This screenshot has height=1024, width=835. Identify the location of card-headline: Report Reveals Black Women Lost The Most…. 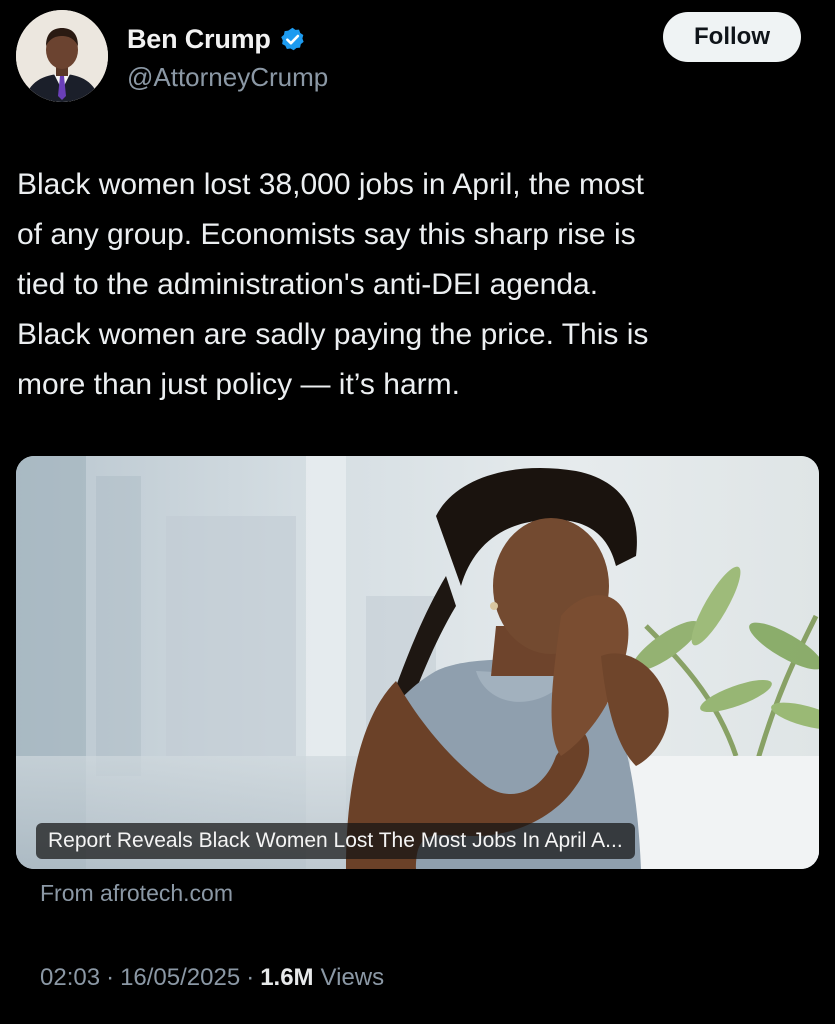
(335, 841).